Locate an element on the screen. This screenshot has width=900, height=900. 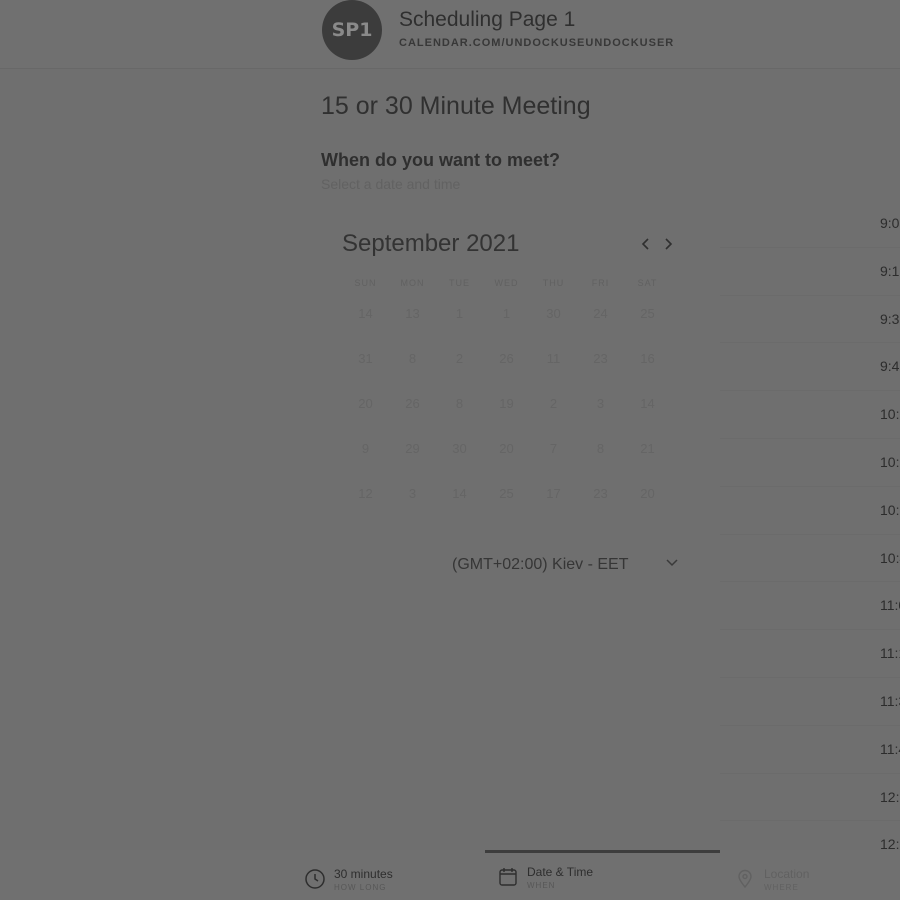
time-slot: 10:15 is located at coordinates (810, 463).